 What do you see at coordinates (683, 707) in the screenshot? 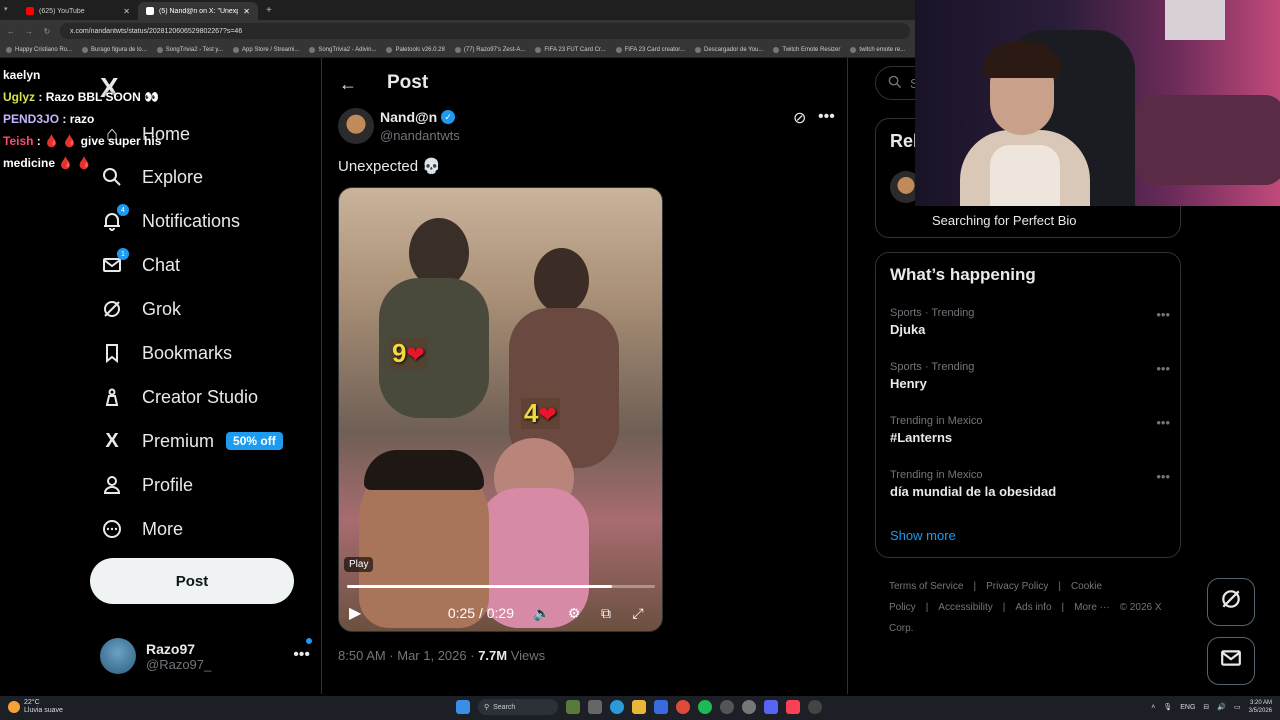
I see `chrome-icon` at bounding box center [683, 707].